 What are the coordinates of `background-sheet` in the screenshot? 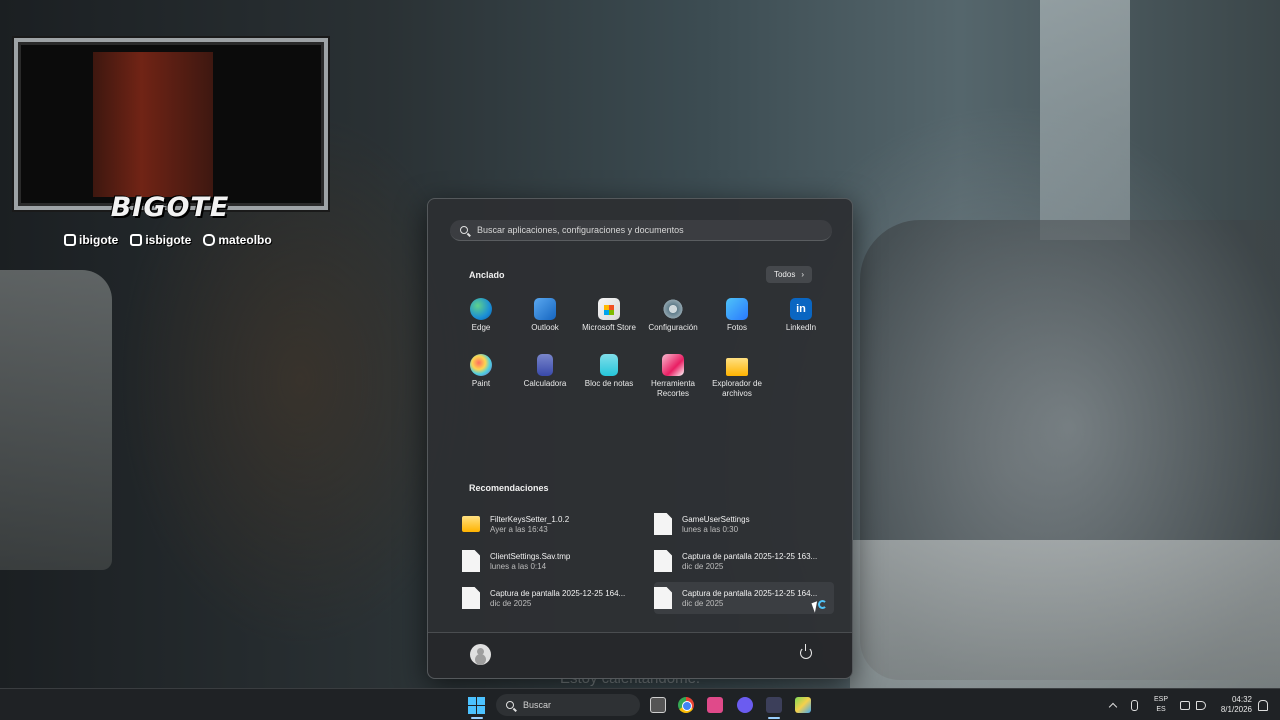 It's located at (1065, 615).